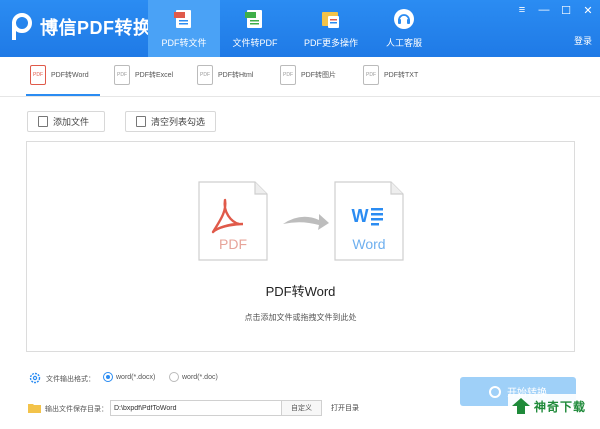 The height and width of the screenshot is (429, 600). Describe the element at coordinates (193, 377) in the screenshot. I see `format-doc-radio: word(*.doc)` at that location.